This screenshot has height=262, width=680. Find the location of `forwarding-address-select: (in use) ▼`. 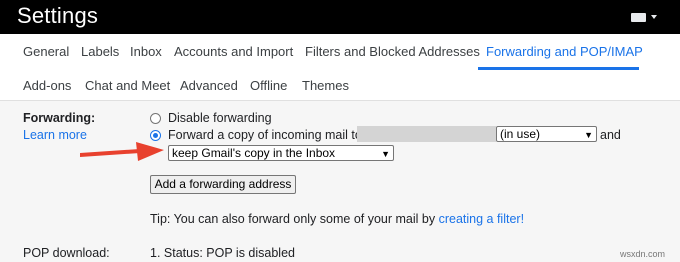

forwarding-address-select: (in use) ▼ is located at coordinates (546, 134).